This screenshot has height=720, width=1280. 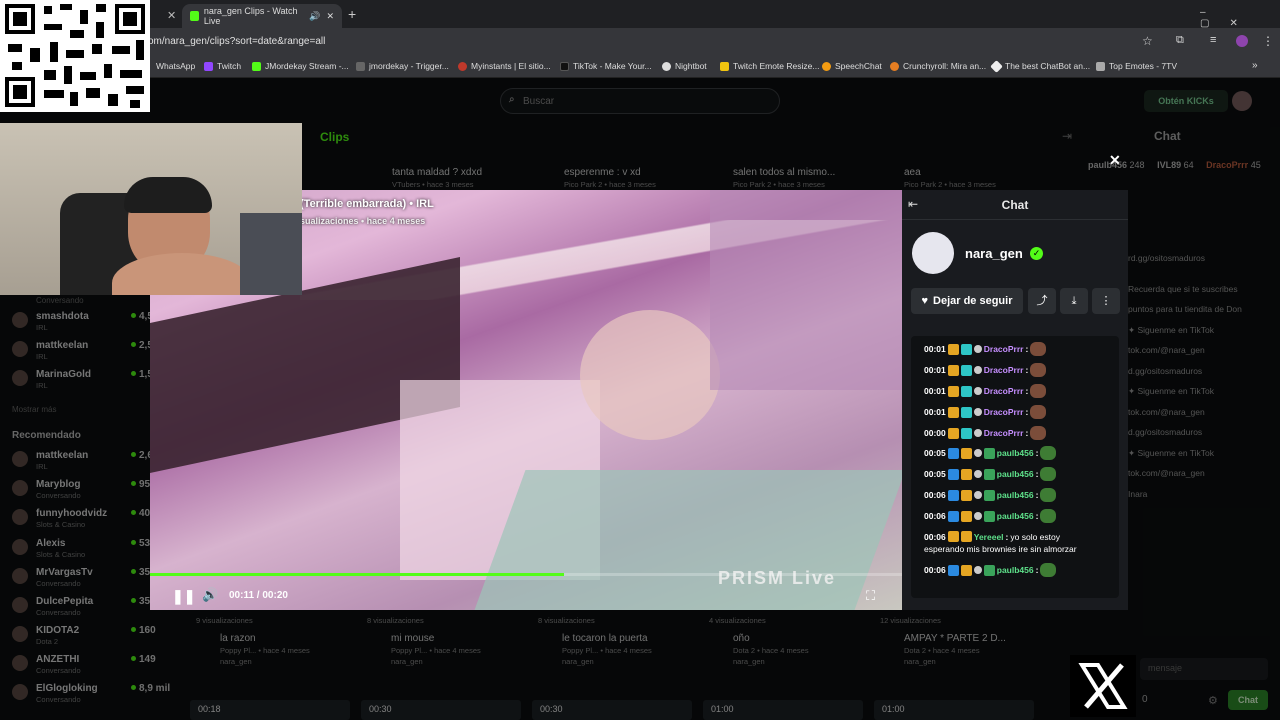 I want to click on channel-avatar, so click(x=933, y=253).